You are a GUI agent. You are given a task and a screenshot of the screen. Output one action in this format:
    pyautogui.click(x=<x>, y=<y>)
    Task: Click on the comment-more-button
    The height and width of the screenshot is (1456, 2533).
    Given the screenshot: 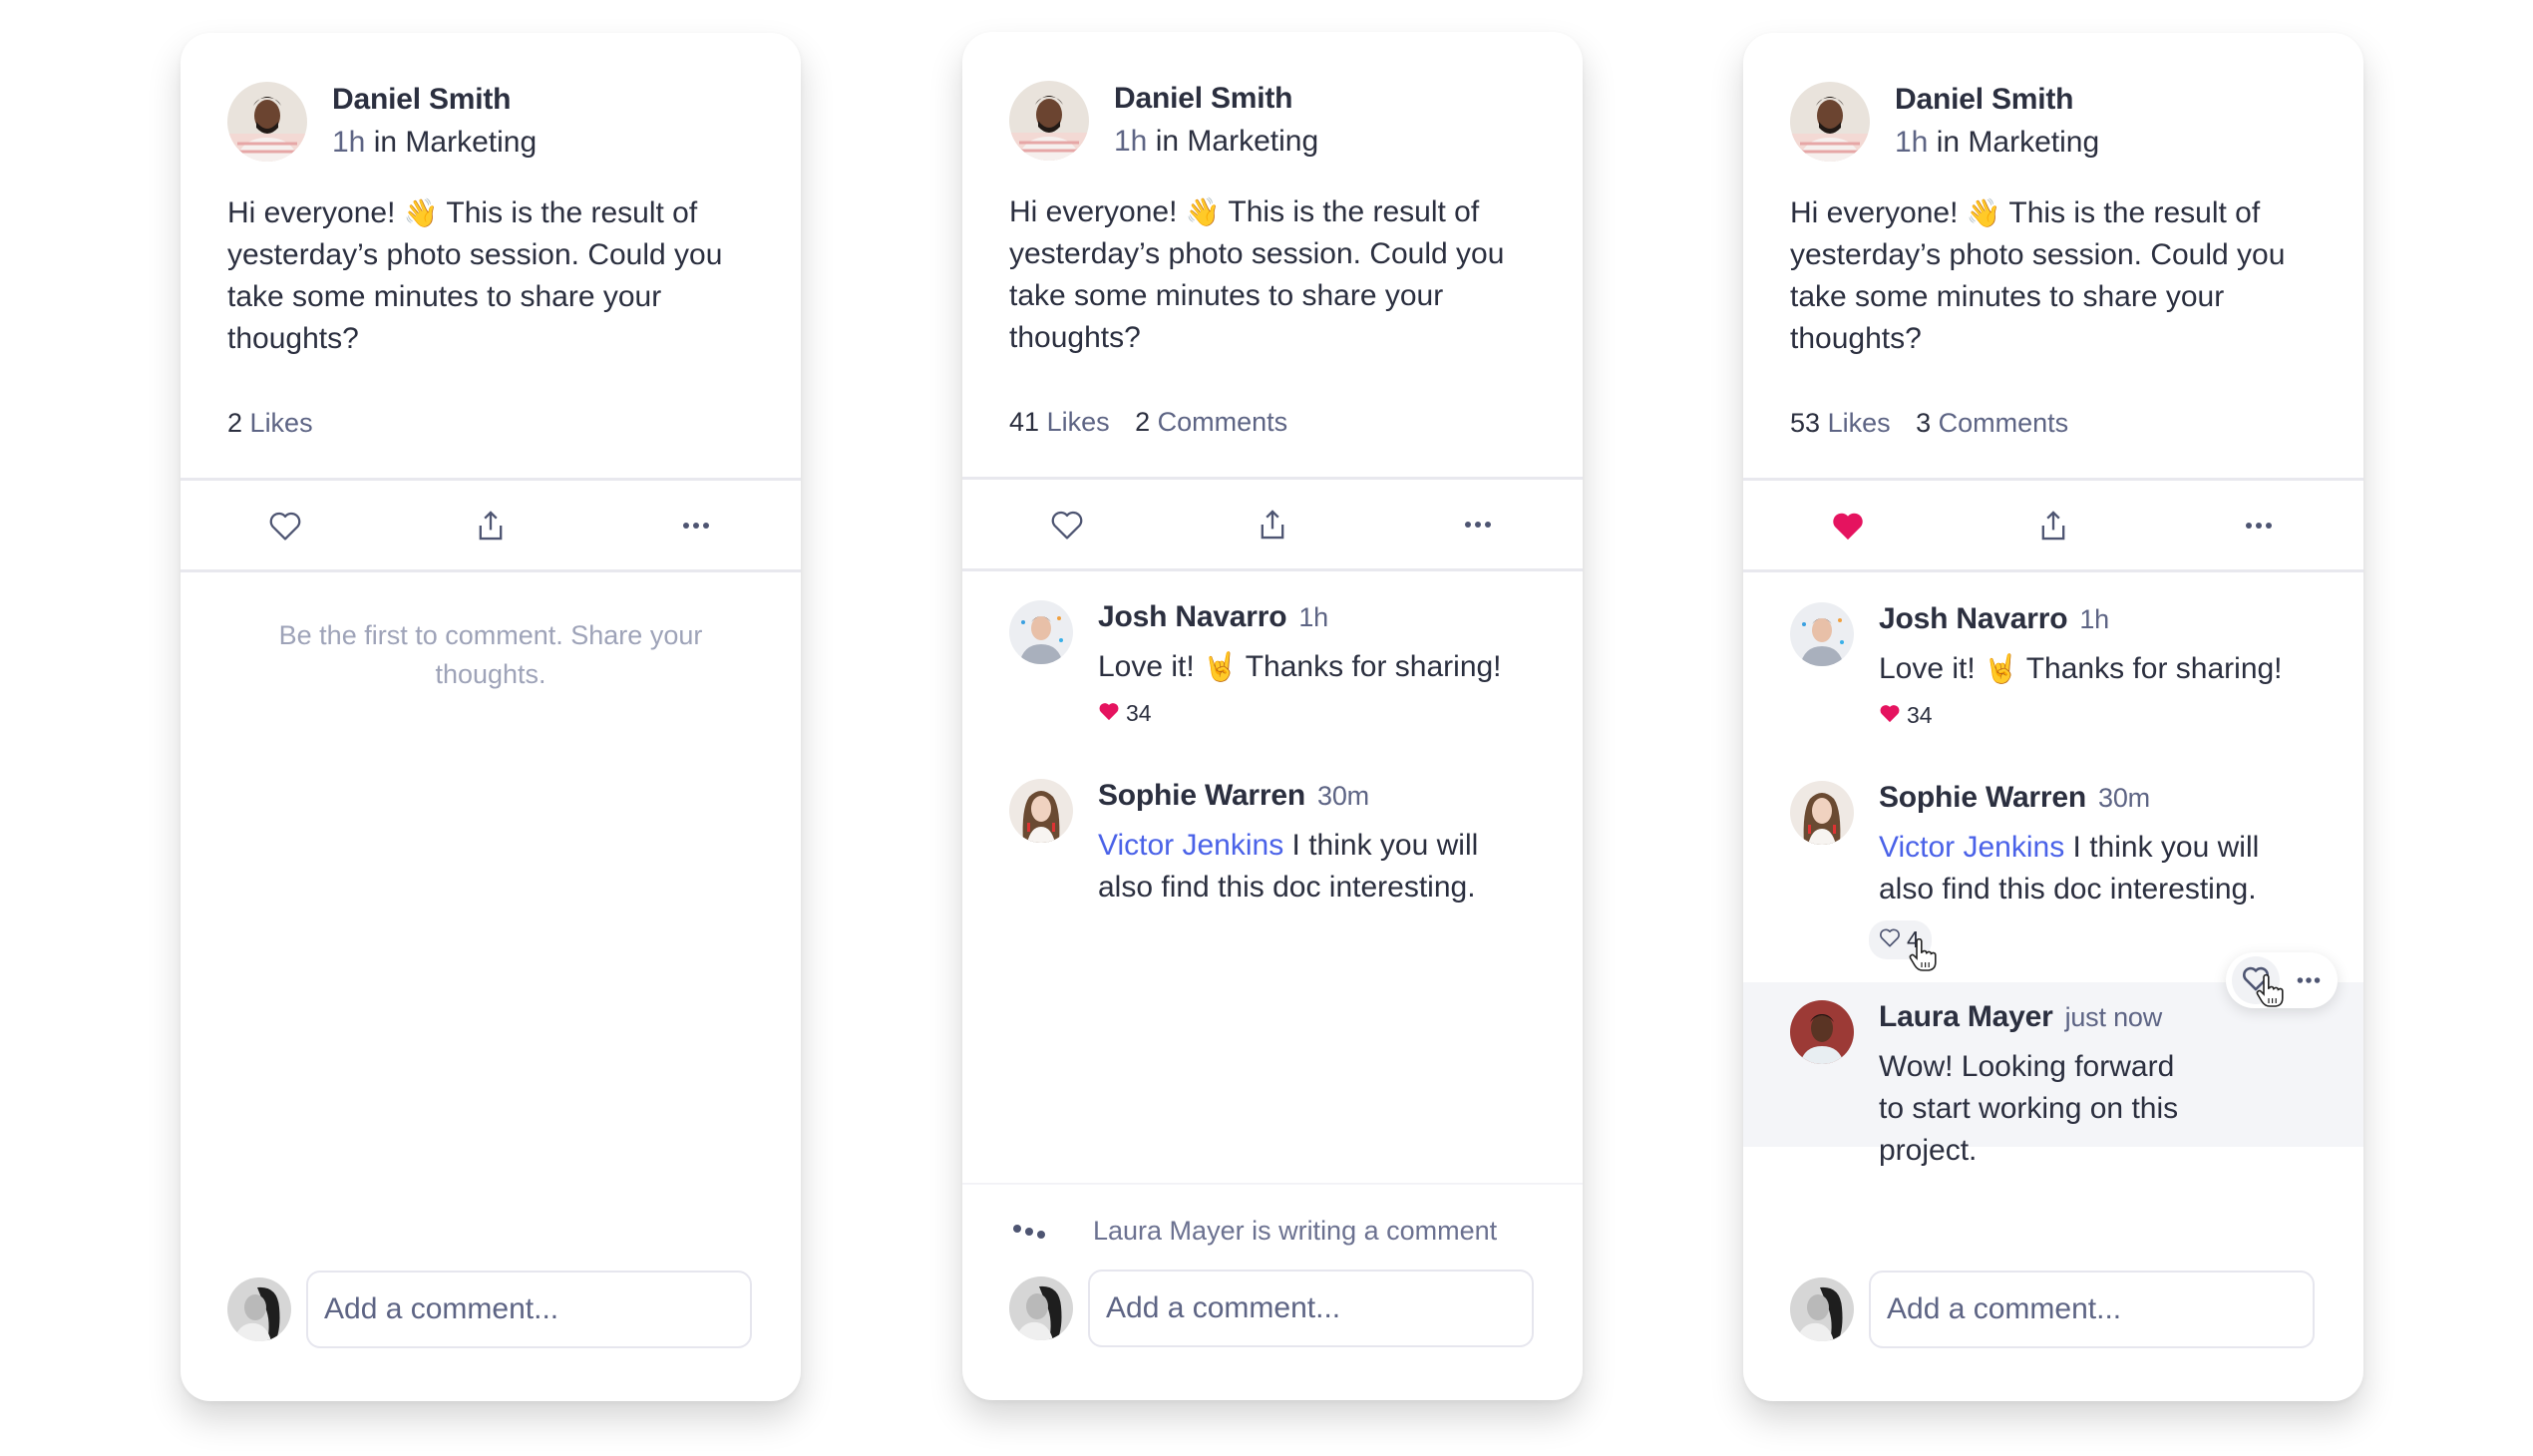 What is the action you would take?
    pyautogui.click(x=2309, y=980)
    